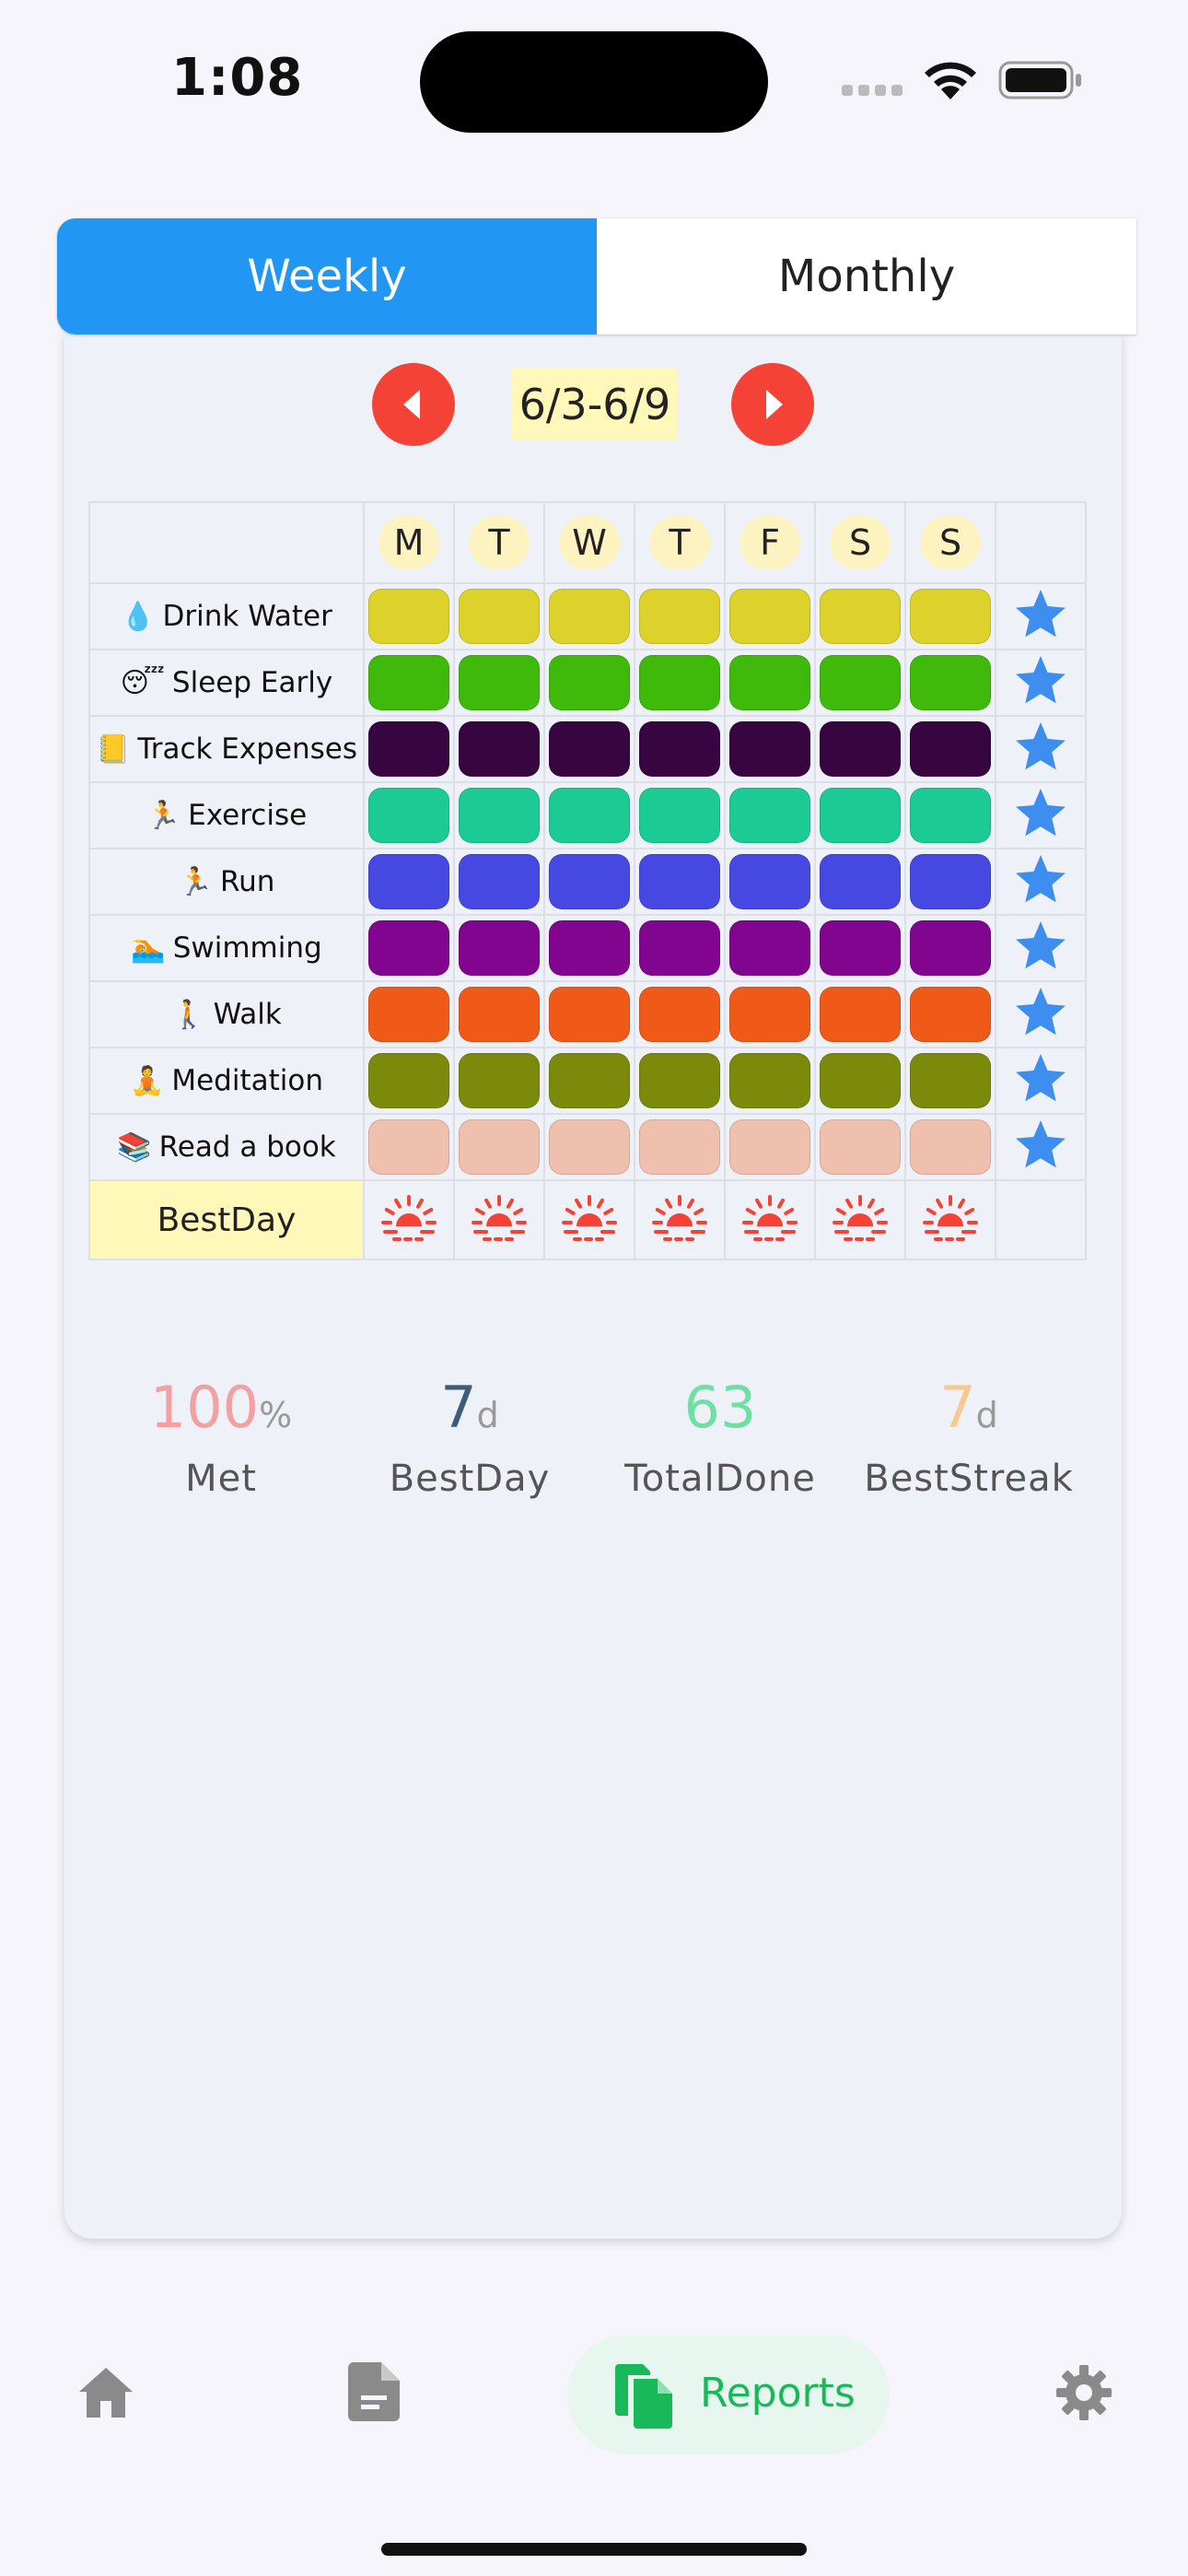 The width and height of the screenshot is (1188, 2576). Describe the element at coordinates (770, 542) in the screenshot. I see `day-header-label: F` at that location.